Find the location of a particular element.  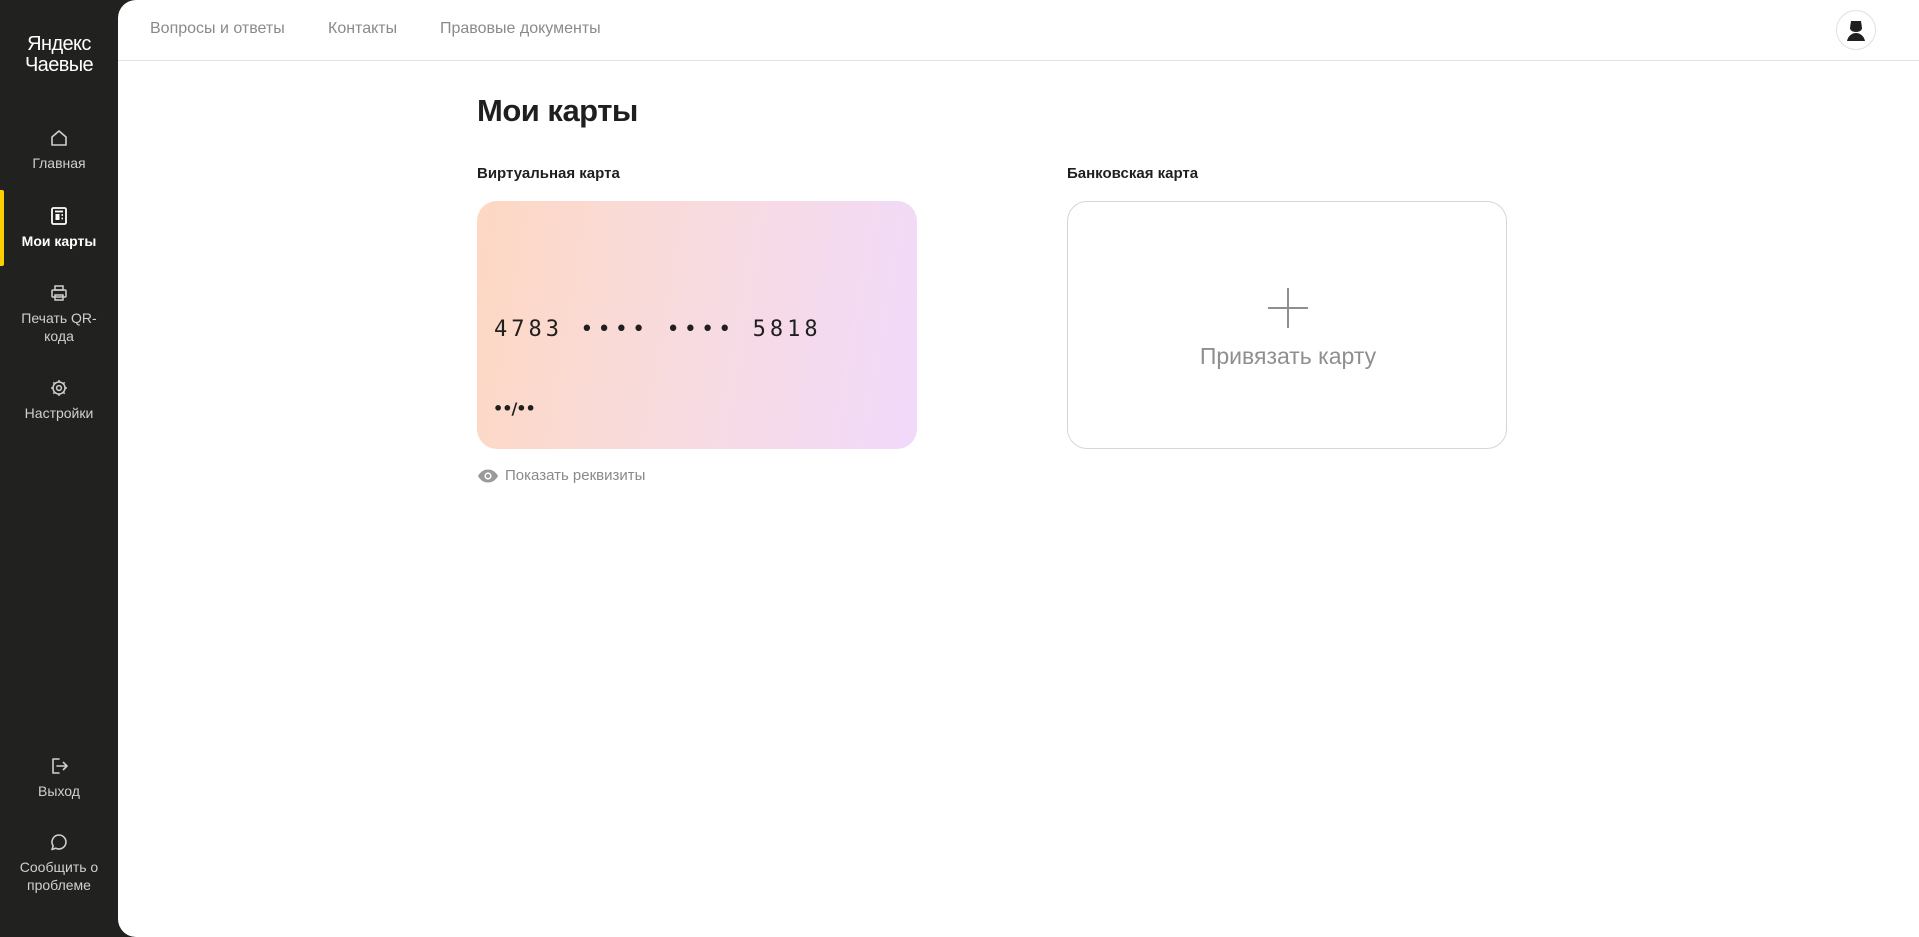

card-icon is located at coordinates (59, 216).